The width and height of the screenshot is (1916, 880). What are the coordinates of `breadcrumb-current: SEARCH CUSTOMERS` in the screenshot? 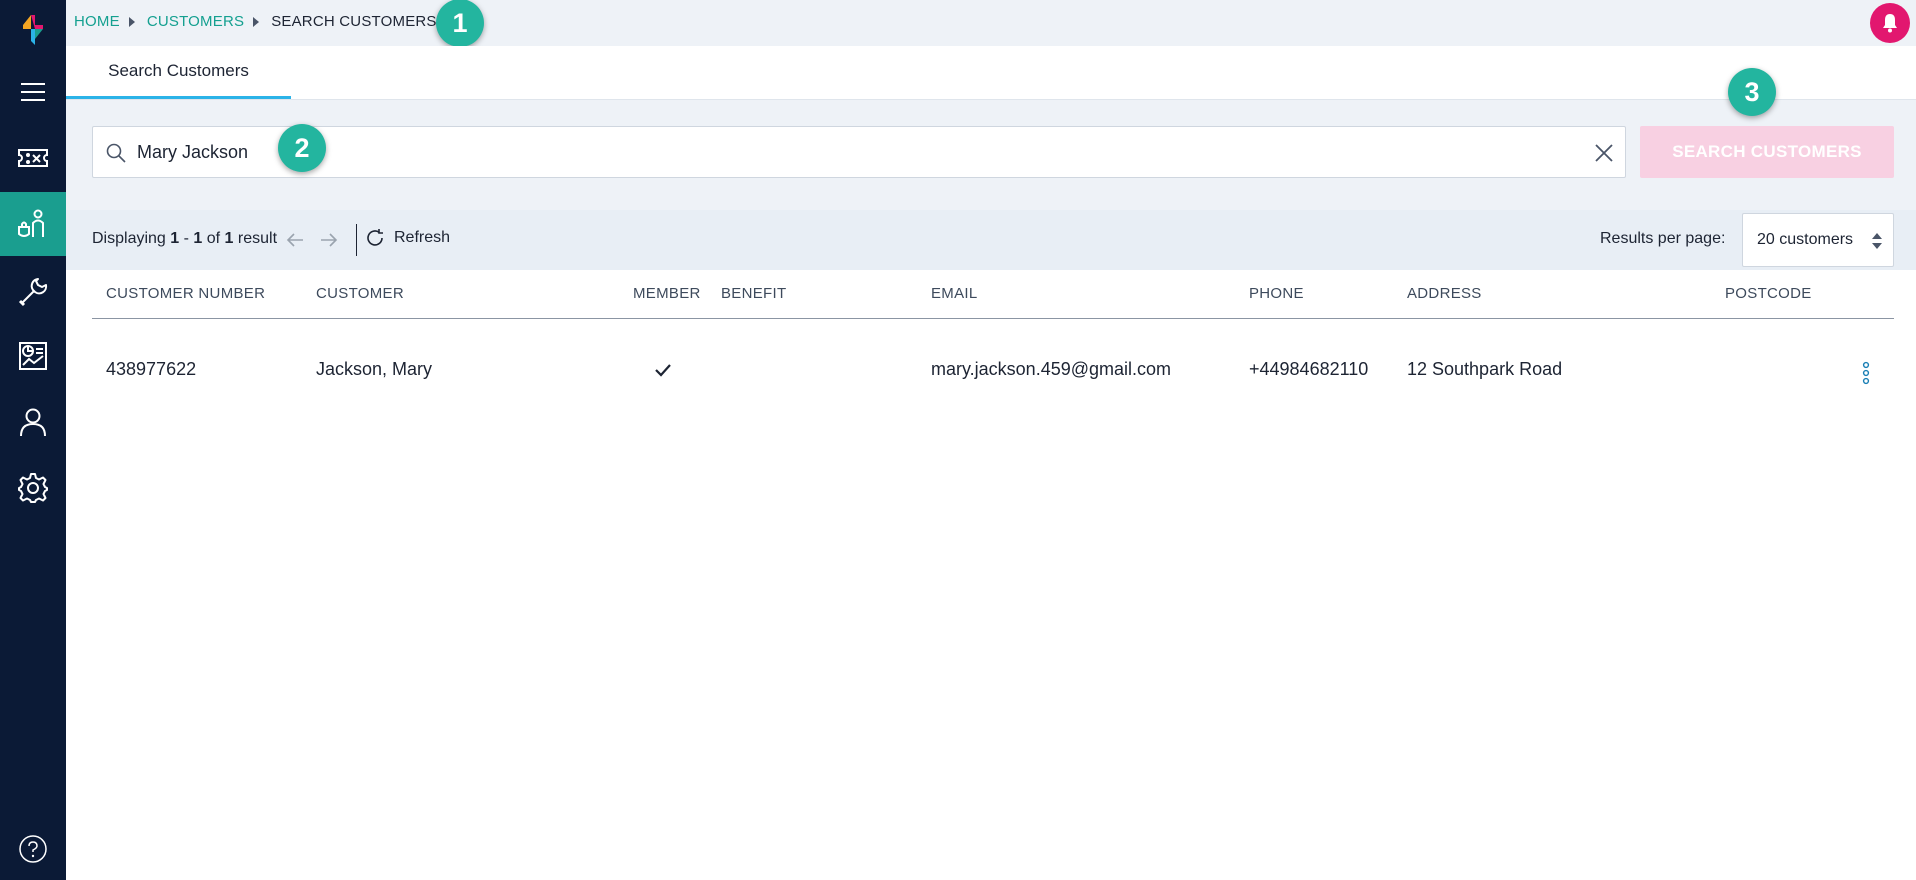 It's located at (354, 21).